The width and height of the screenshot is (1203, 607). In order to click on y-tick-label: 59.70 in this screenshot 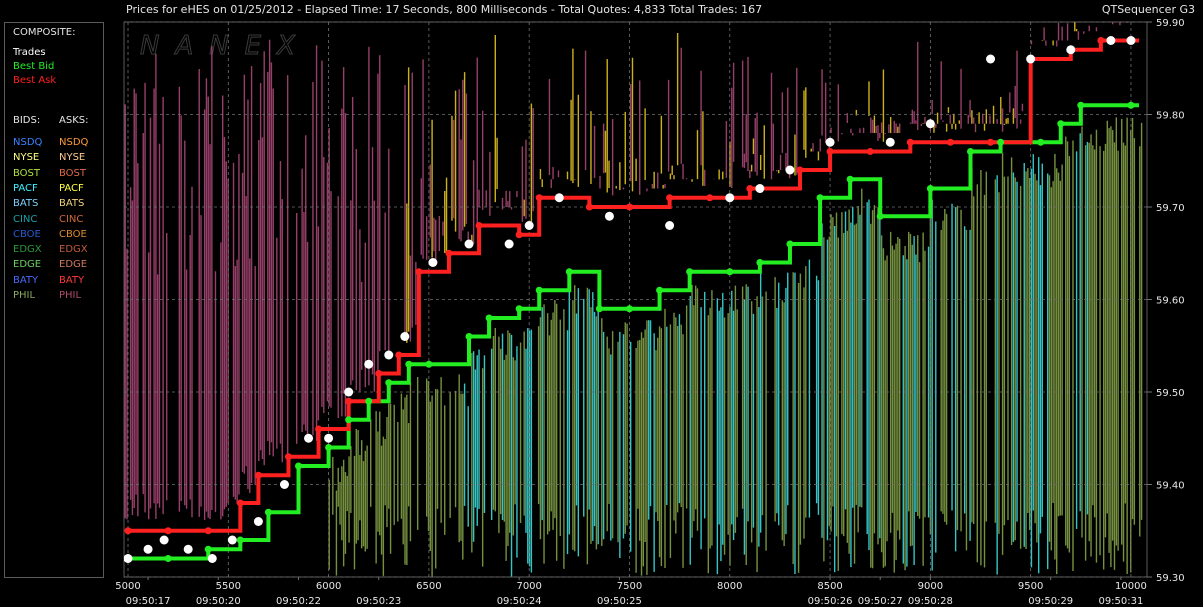, I will do `click(1170, 208)`.